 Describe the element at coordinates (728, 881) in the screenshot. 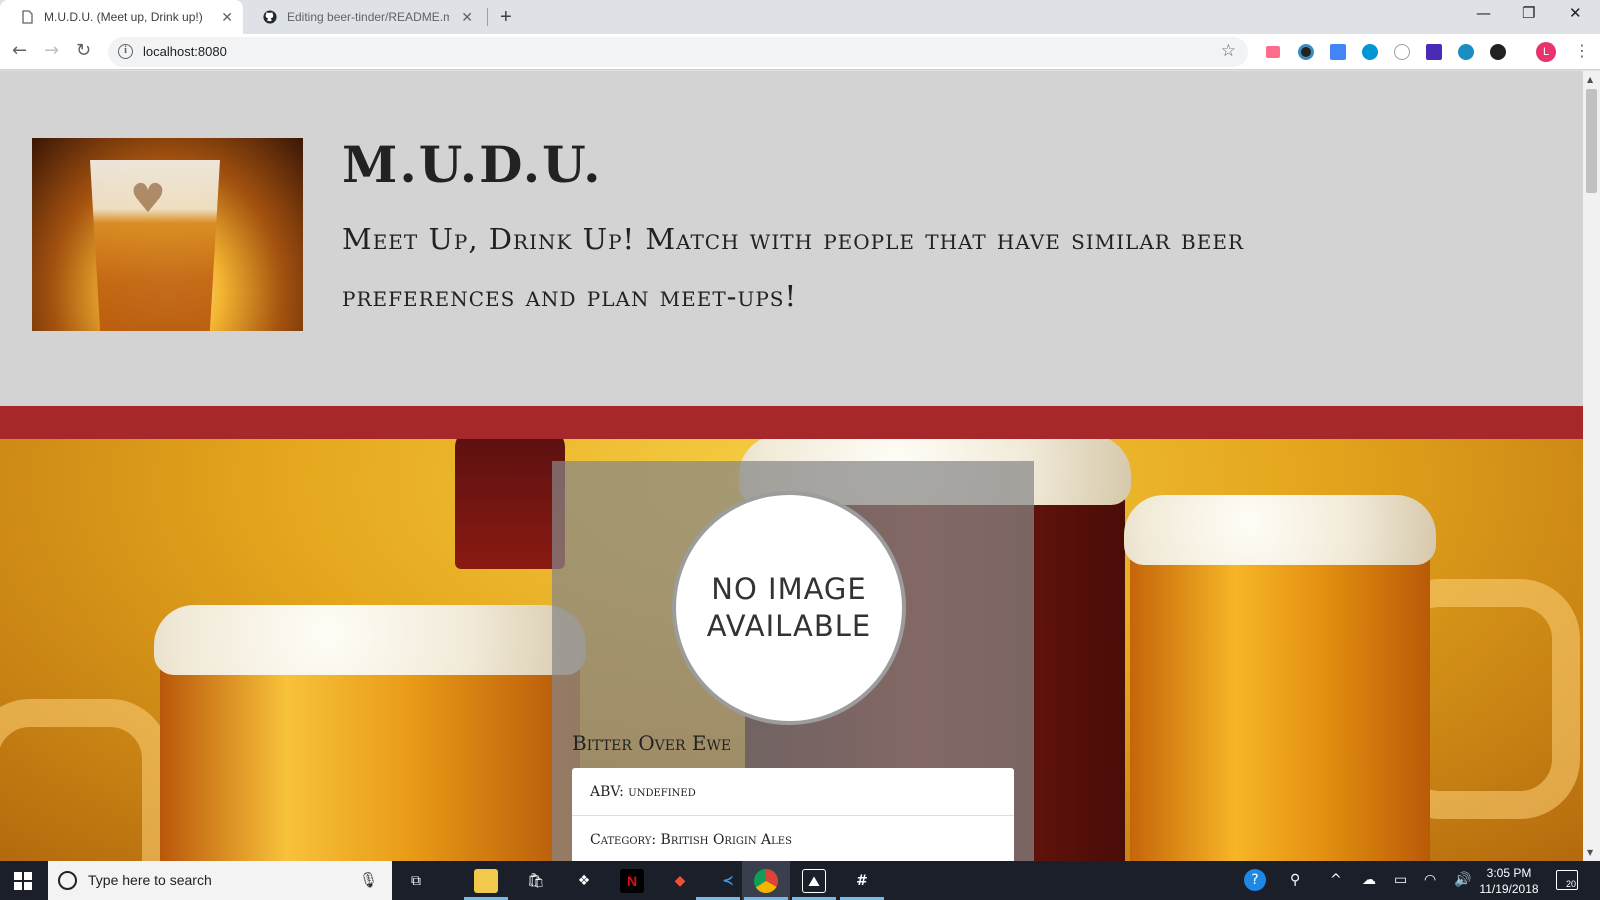

I see `vscode-icon: ≺` at that location.